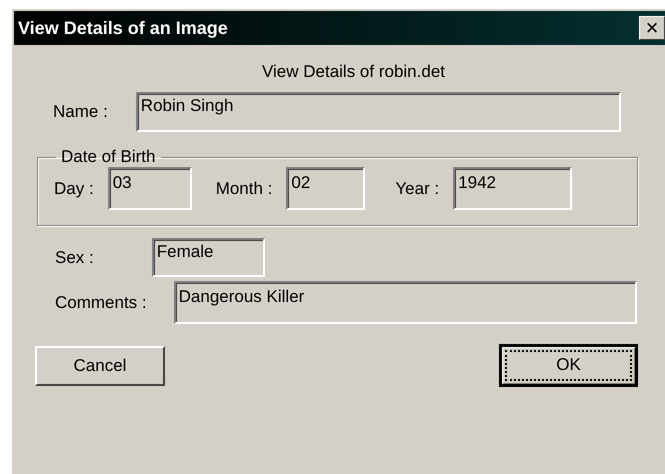 The width and height of the screenshot is (665, 474). I want to click on text-field: Robin Singh, so click(378, 112).